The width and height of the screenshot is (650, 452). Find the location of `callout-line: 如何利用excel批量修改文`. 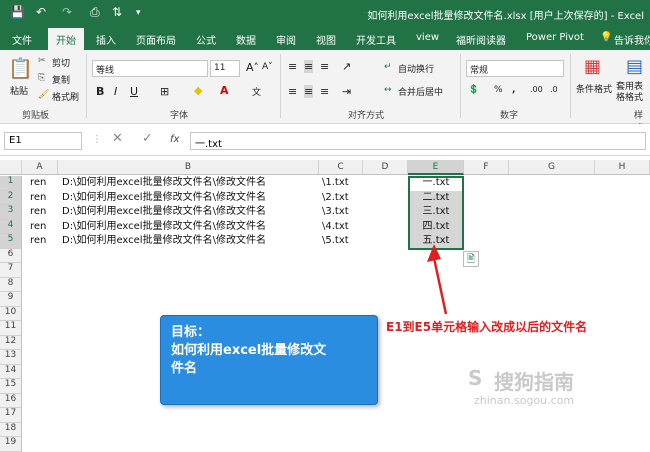

callout-line: 如何利用excel批量修改文 is located at coordinates (249, 350).